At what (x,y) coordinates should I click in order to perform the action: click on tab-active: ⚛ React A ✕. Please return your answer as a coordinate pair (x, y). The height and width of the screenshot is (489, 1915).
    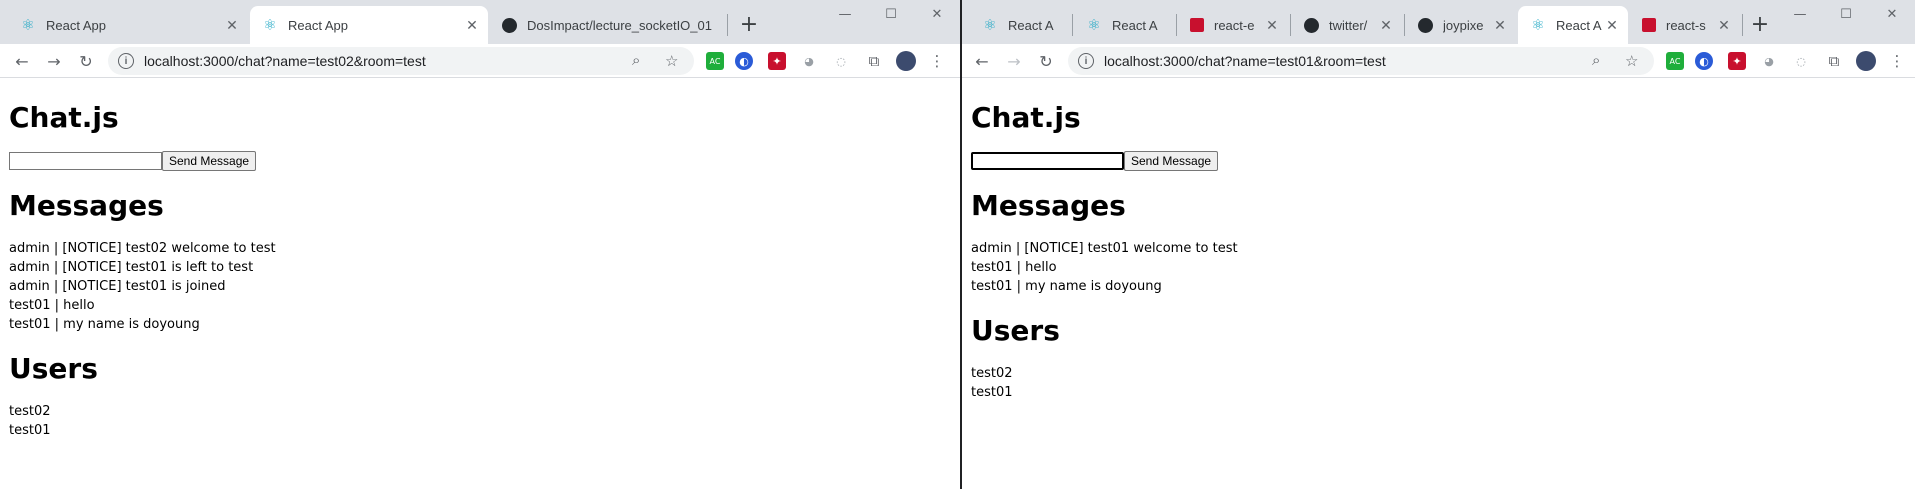
    Looking at the image, I should click on (1573, 25).